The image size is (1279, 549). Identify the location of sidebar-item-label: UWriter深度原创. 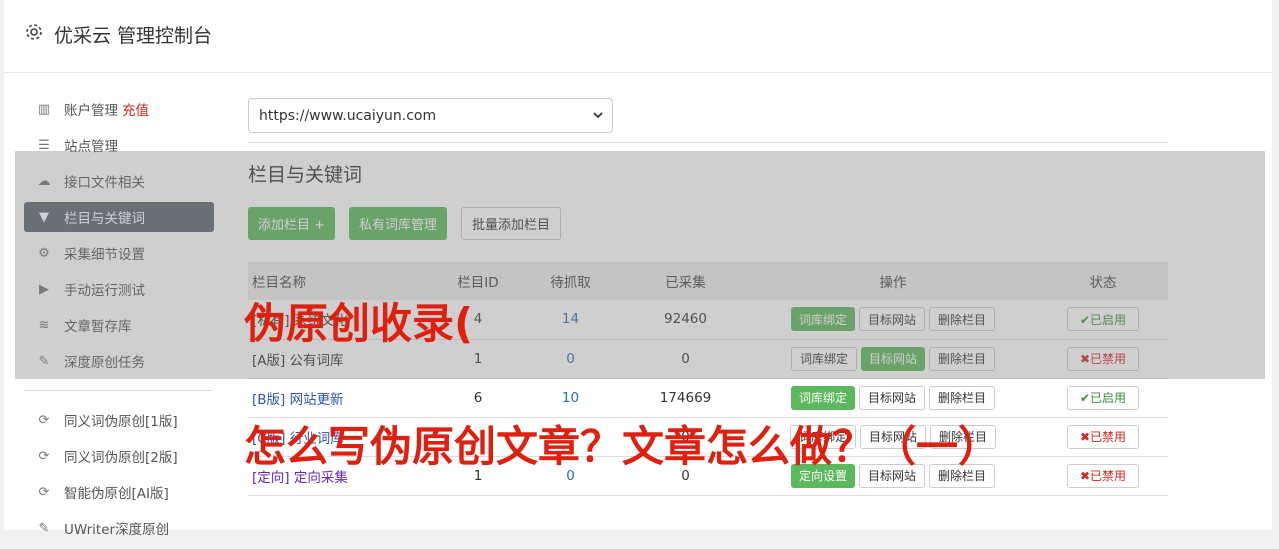
(117, 530).